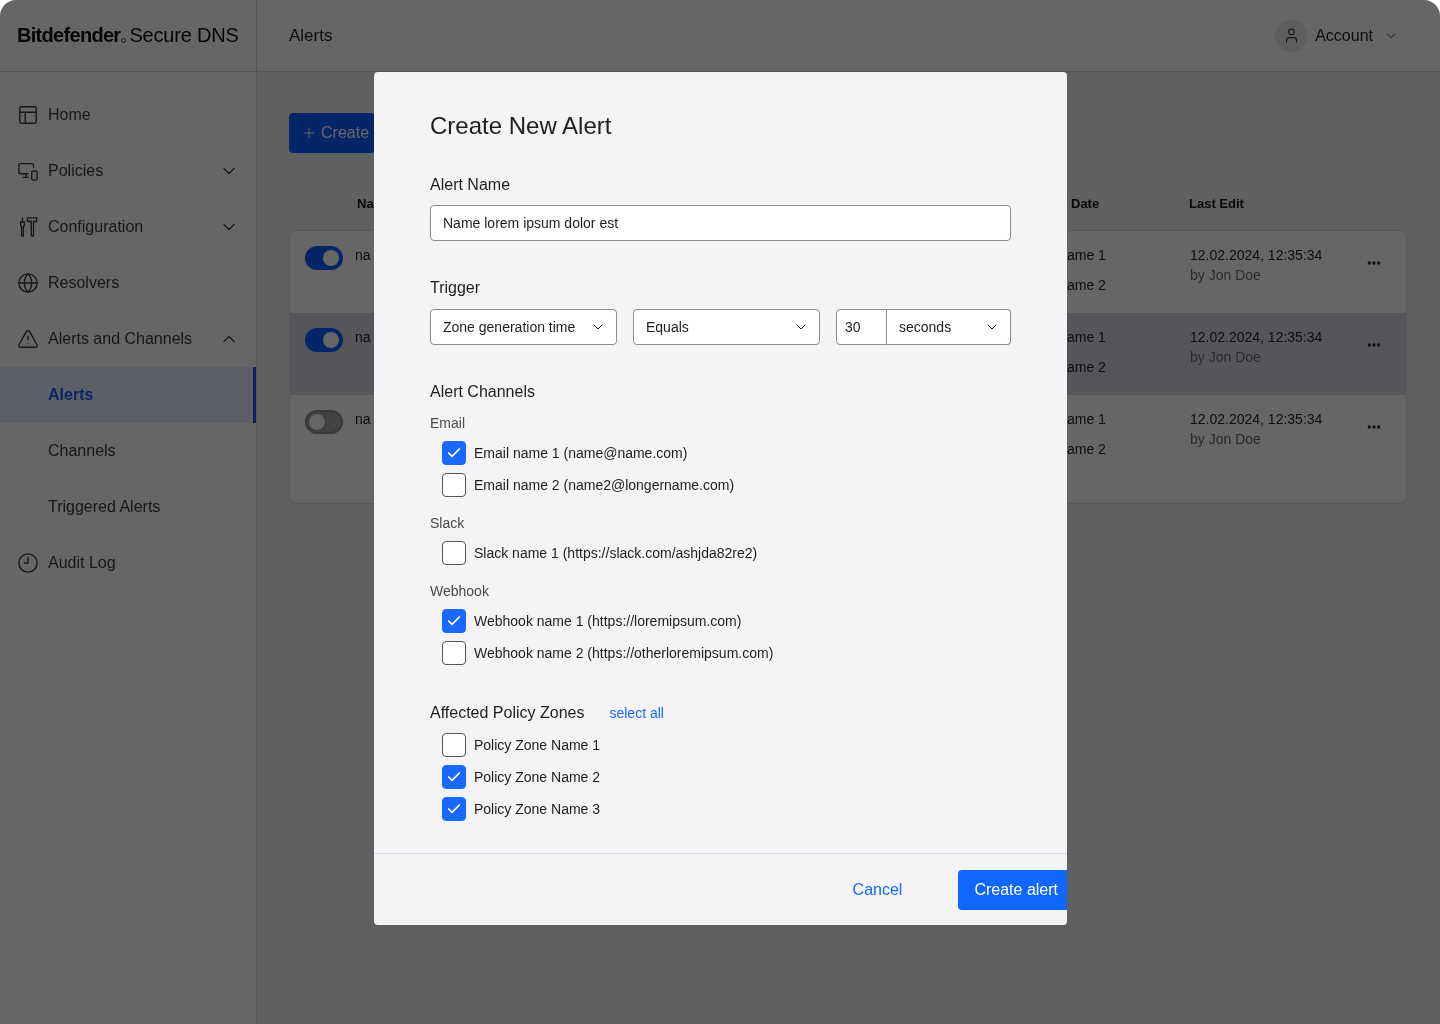 The width and height of the screenshot is (1440, 1024). I want to click on column-header: Na, so click(365, 203).